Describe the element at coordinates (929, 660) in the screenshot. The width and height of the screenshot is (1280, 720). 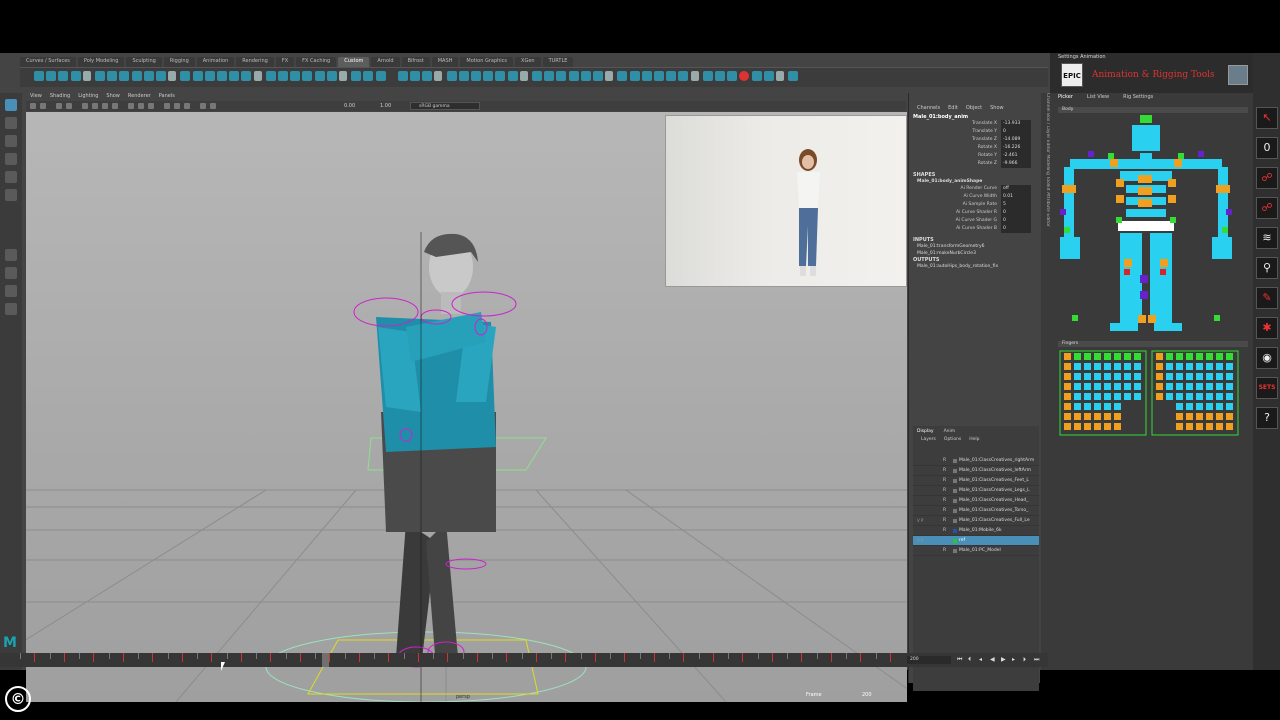
I see `current-frame-field: 200` at that location.